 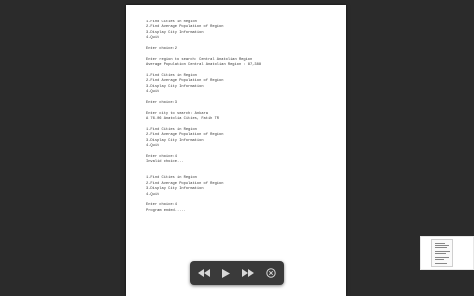 I want to click on close-button, so click(x=271, y=273).